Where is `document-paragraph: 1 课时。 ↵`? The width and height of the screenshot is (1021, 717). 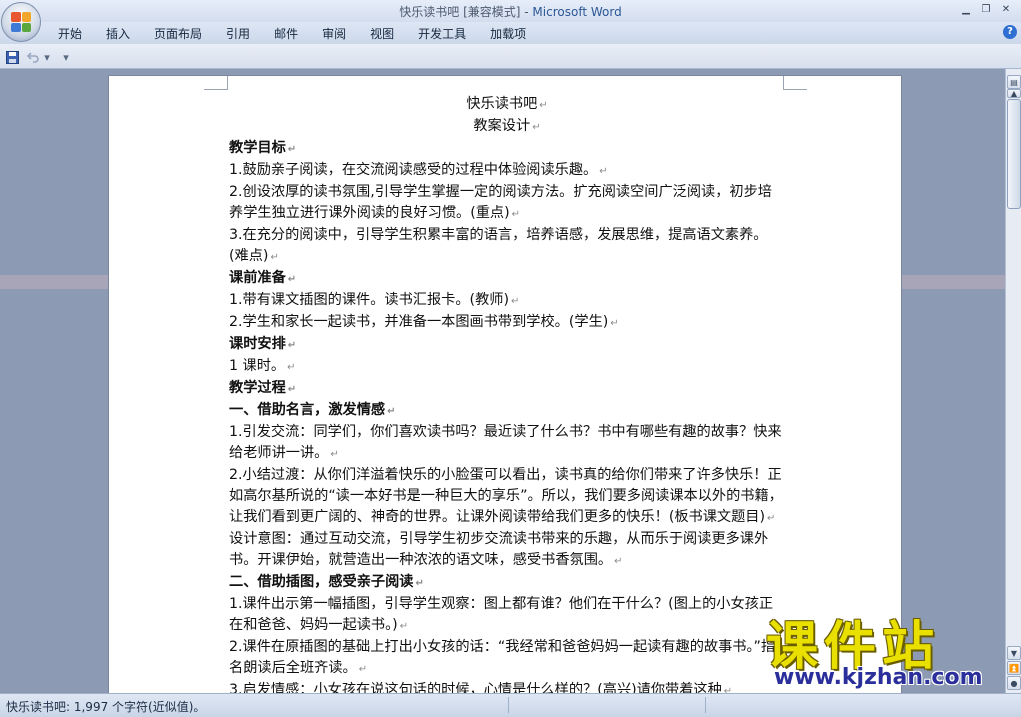 document-paragraph: 1 课时。 ↵ is located at coordinates (507, 367).